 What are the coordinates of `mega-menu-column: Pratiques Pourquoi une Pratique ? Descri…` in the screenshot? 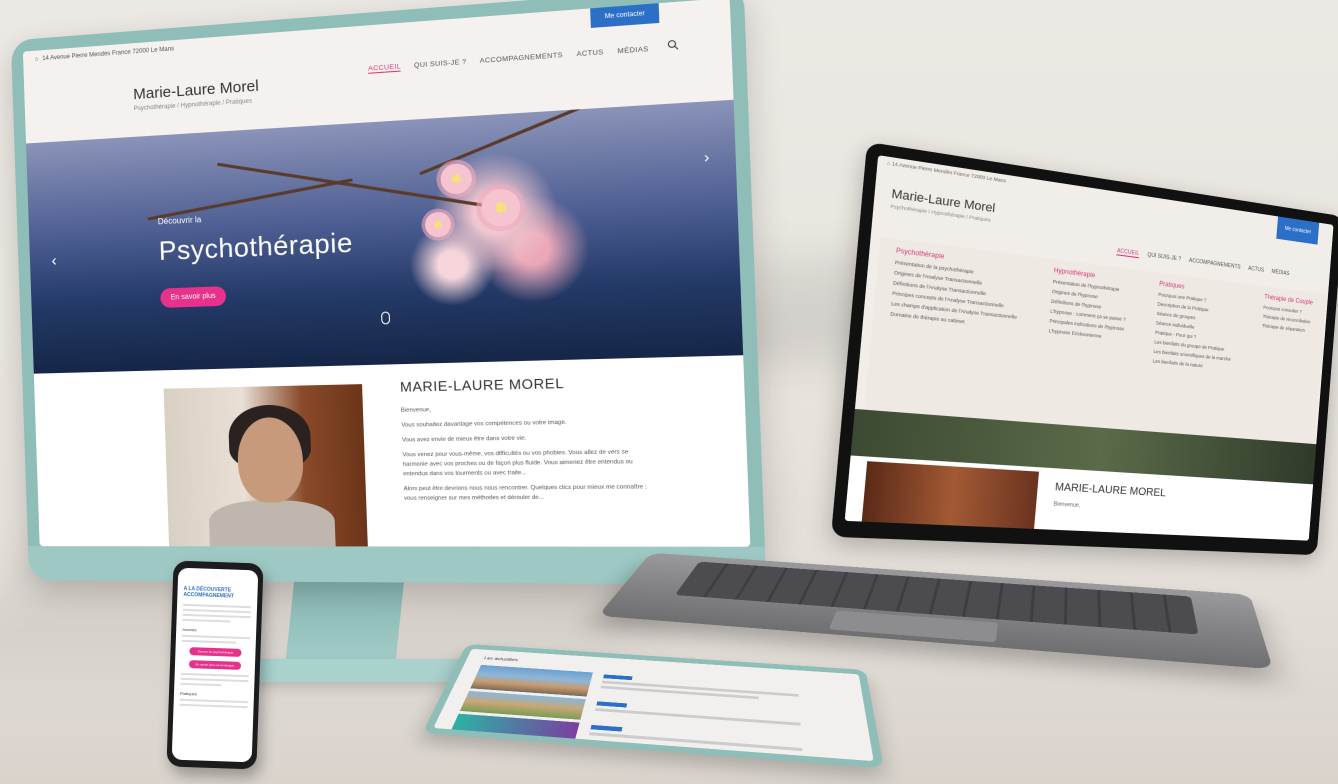 It's located at (1192, 355).